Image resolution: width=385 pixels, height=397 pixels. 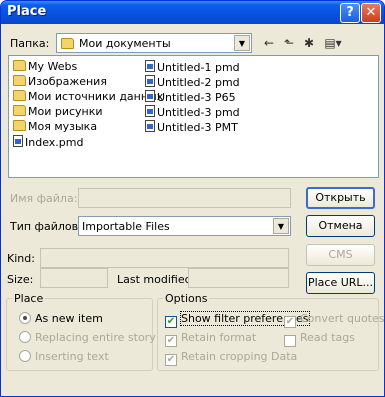 I want to click on views-menu-icon: ▤▾, so click(x=333, y=43).